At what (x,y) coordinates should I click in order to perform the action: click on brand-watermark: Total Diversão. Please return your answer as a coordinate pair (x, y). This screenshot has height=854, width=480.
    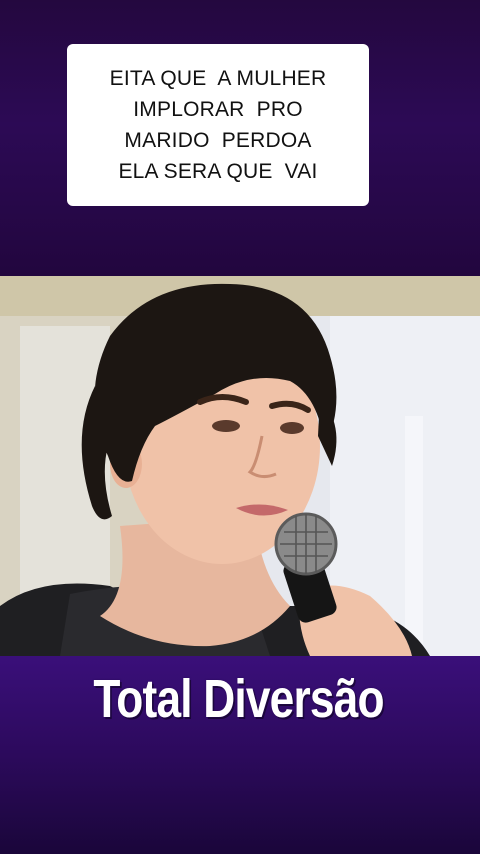
    Looking at the image, I should click on (238, 699).